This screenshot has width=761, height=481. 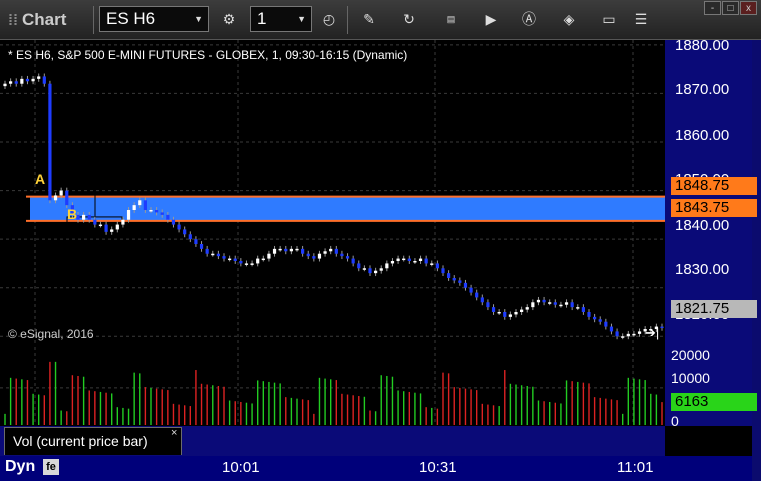 What do you see at coordinates (569, 19) in the screenshot?
I see `eraser-icon: ◈` at bounding box center [569, 19].